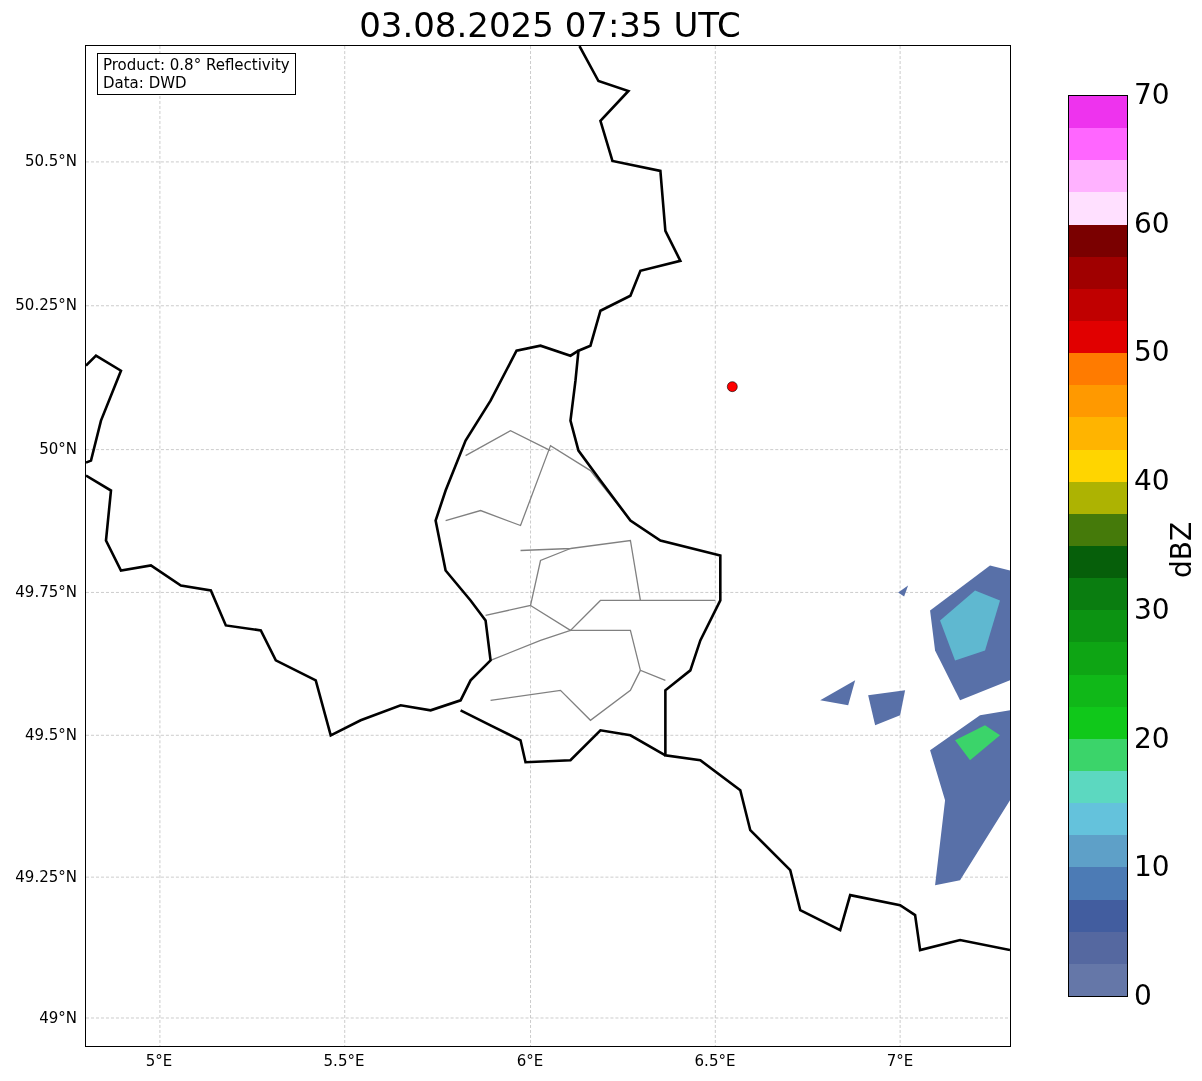  I want to click on axis-tick-label: 49°N, so click(58, 1018).